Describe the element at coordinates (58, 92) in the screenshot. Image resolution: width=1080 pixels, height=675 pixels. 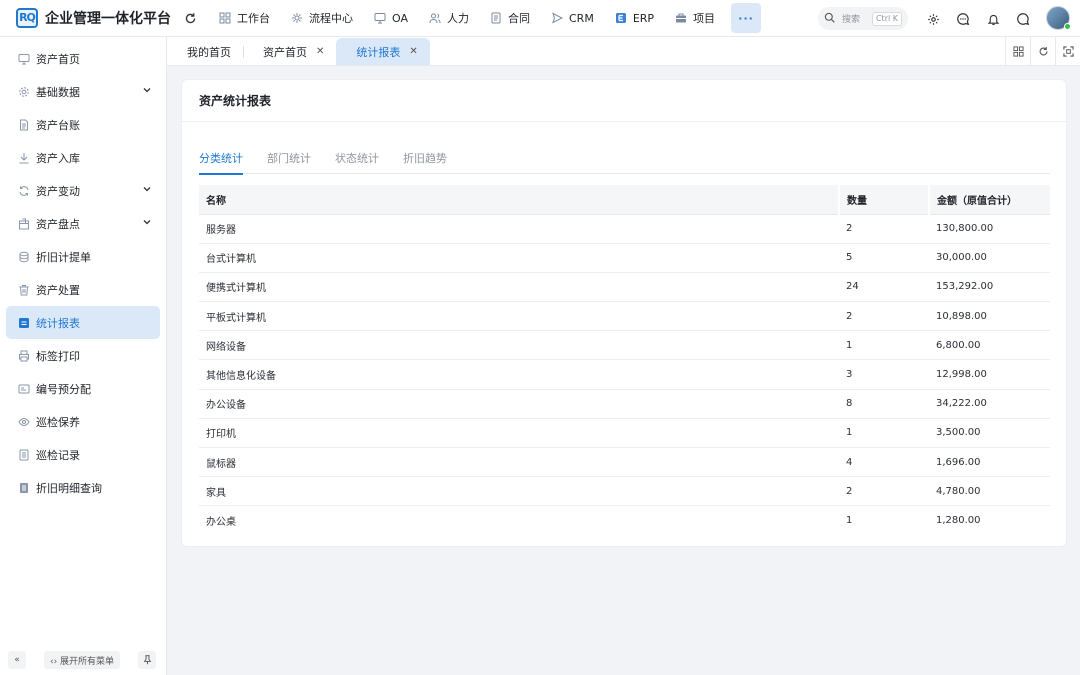
I see `sidebar-item-label: 基础数据` at that location.